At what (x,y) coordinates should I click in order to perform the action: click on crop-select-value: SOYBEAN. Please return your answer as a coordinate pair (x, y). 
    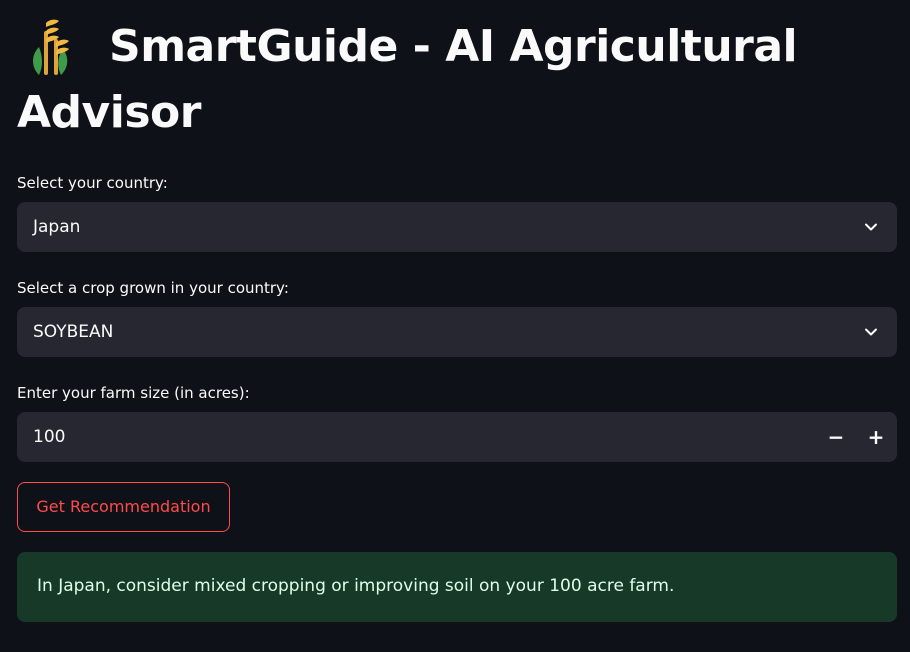
    Looking at the image, I should click on (73, 332).